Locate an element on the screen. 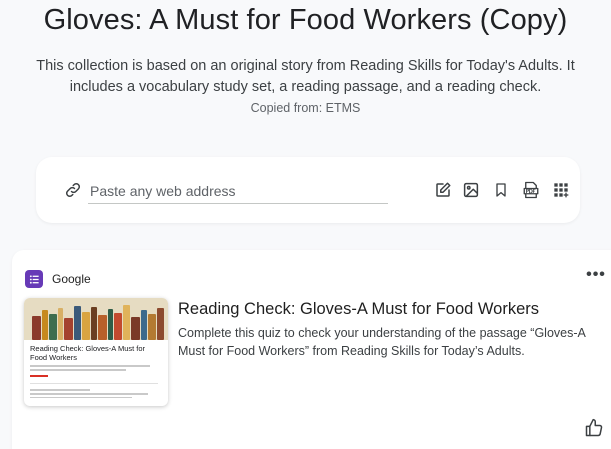  add-note-button is located at coordinates (443, 190).